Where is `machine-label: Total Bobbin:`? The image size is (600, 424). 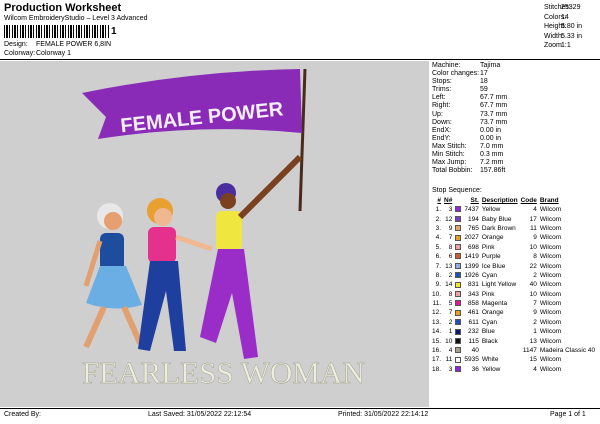 machine-label: Total Bobbin: is located at coordinates (452, 171).